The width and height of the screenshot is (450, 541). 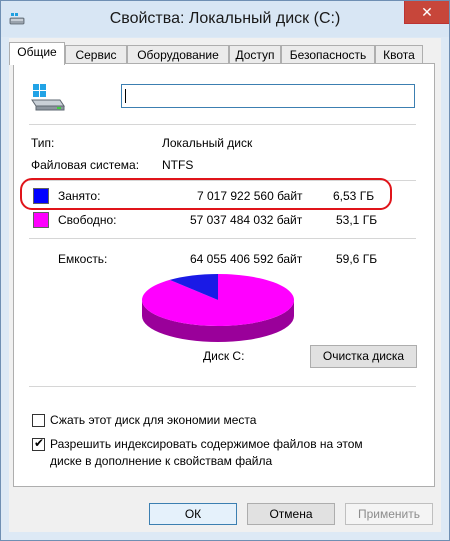 I want to click on compress-checkbox, so click(x=38, y=420).